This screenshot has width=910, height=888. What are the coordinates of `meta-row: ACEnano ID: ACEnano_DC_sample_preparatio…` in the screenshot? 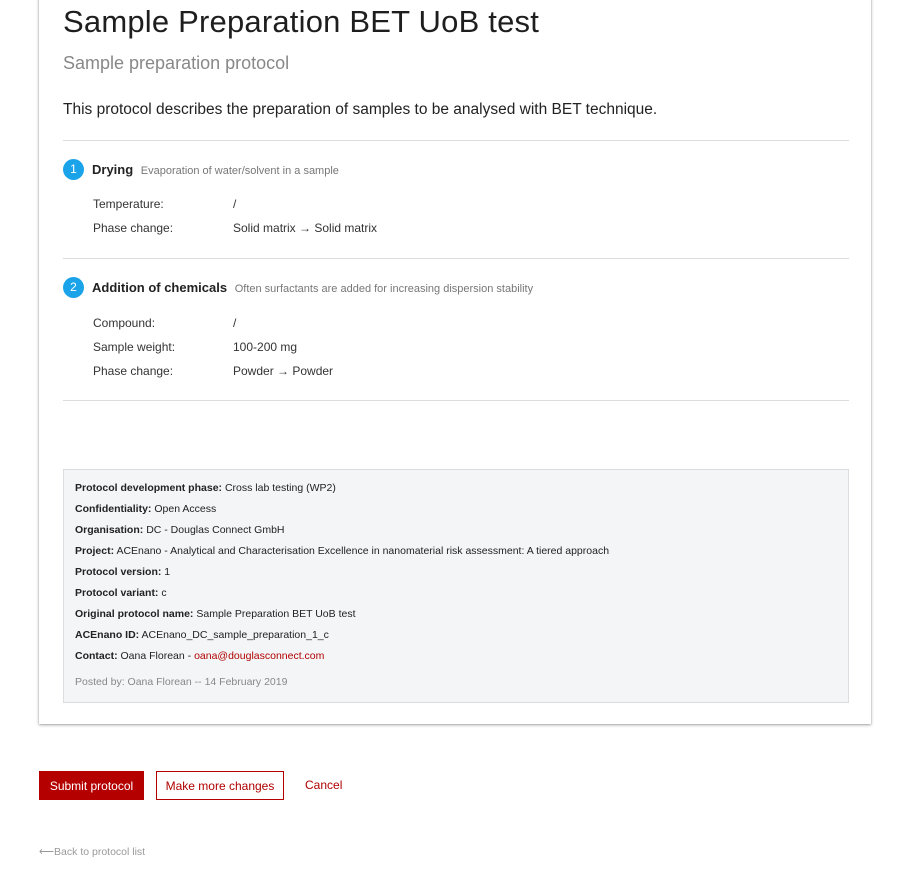 It's located at (202, 635).